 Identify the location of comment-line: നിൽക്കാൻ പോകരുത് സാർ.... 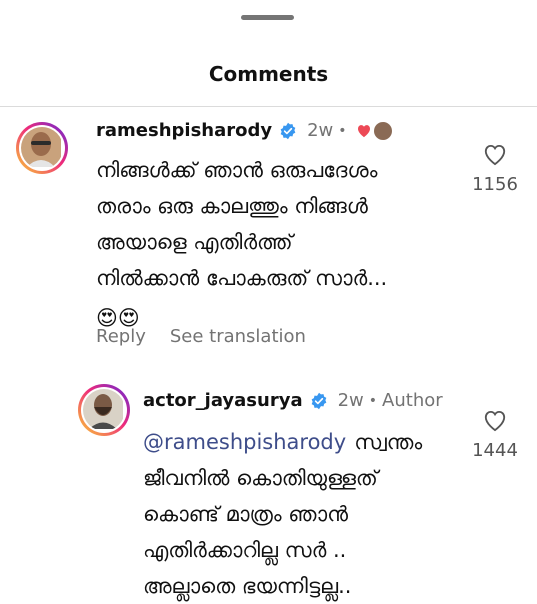
(242, 278).